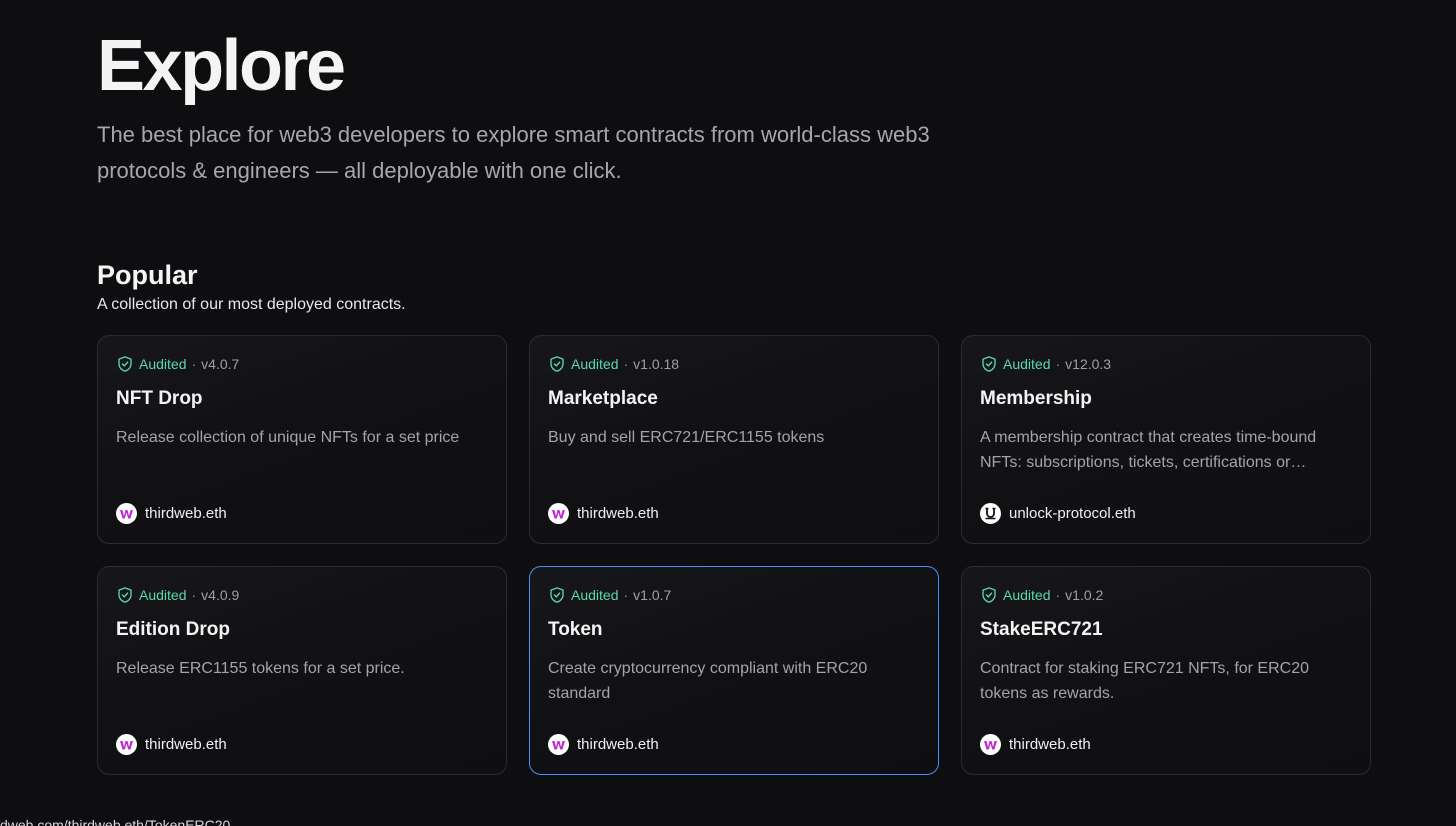 Image resolution: width=1456 pixels, height=826 pixels. Describe the element at coordinates (159, 398) in the screenshot. I see `card-title: NFT Drop` at that location.